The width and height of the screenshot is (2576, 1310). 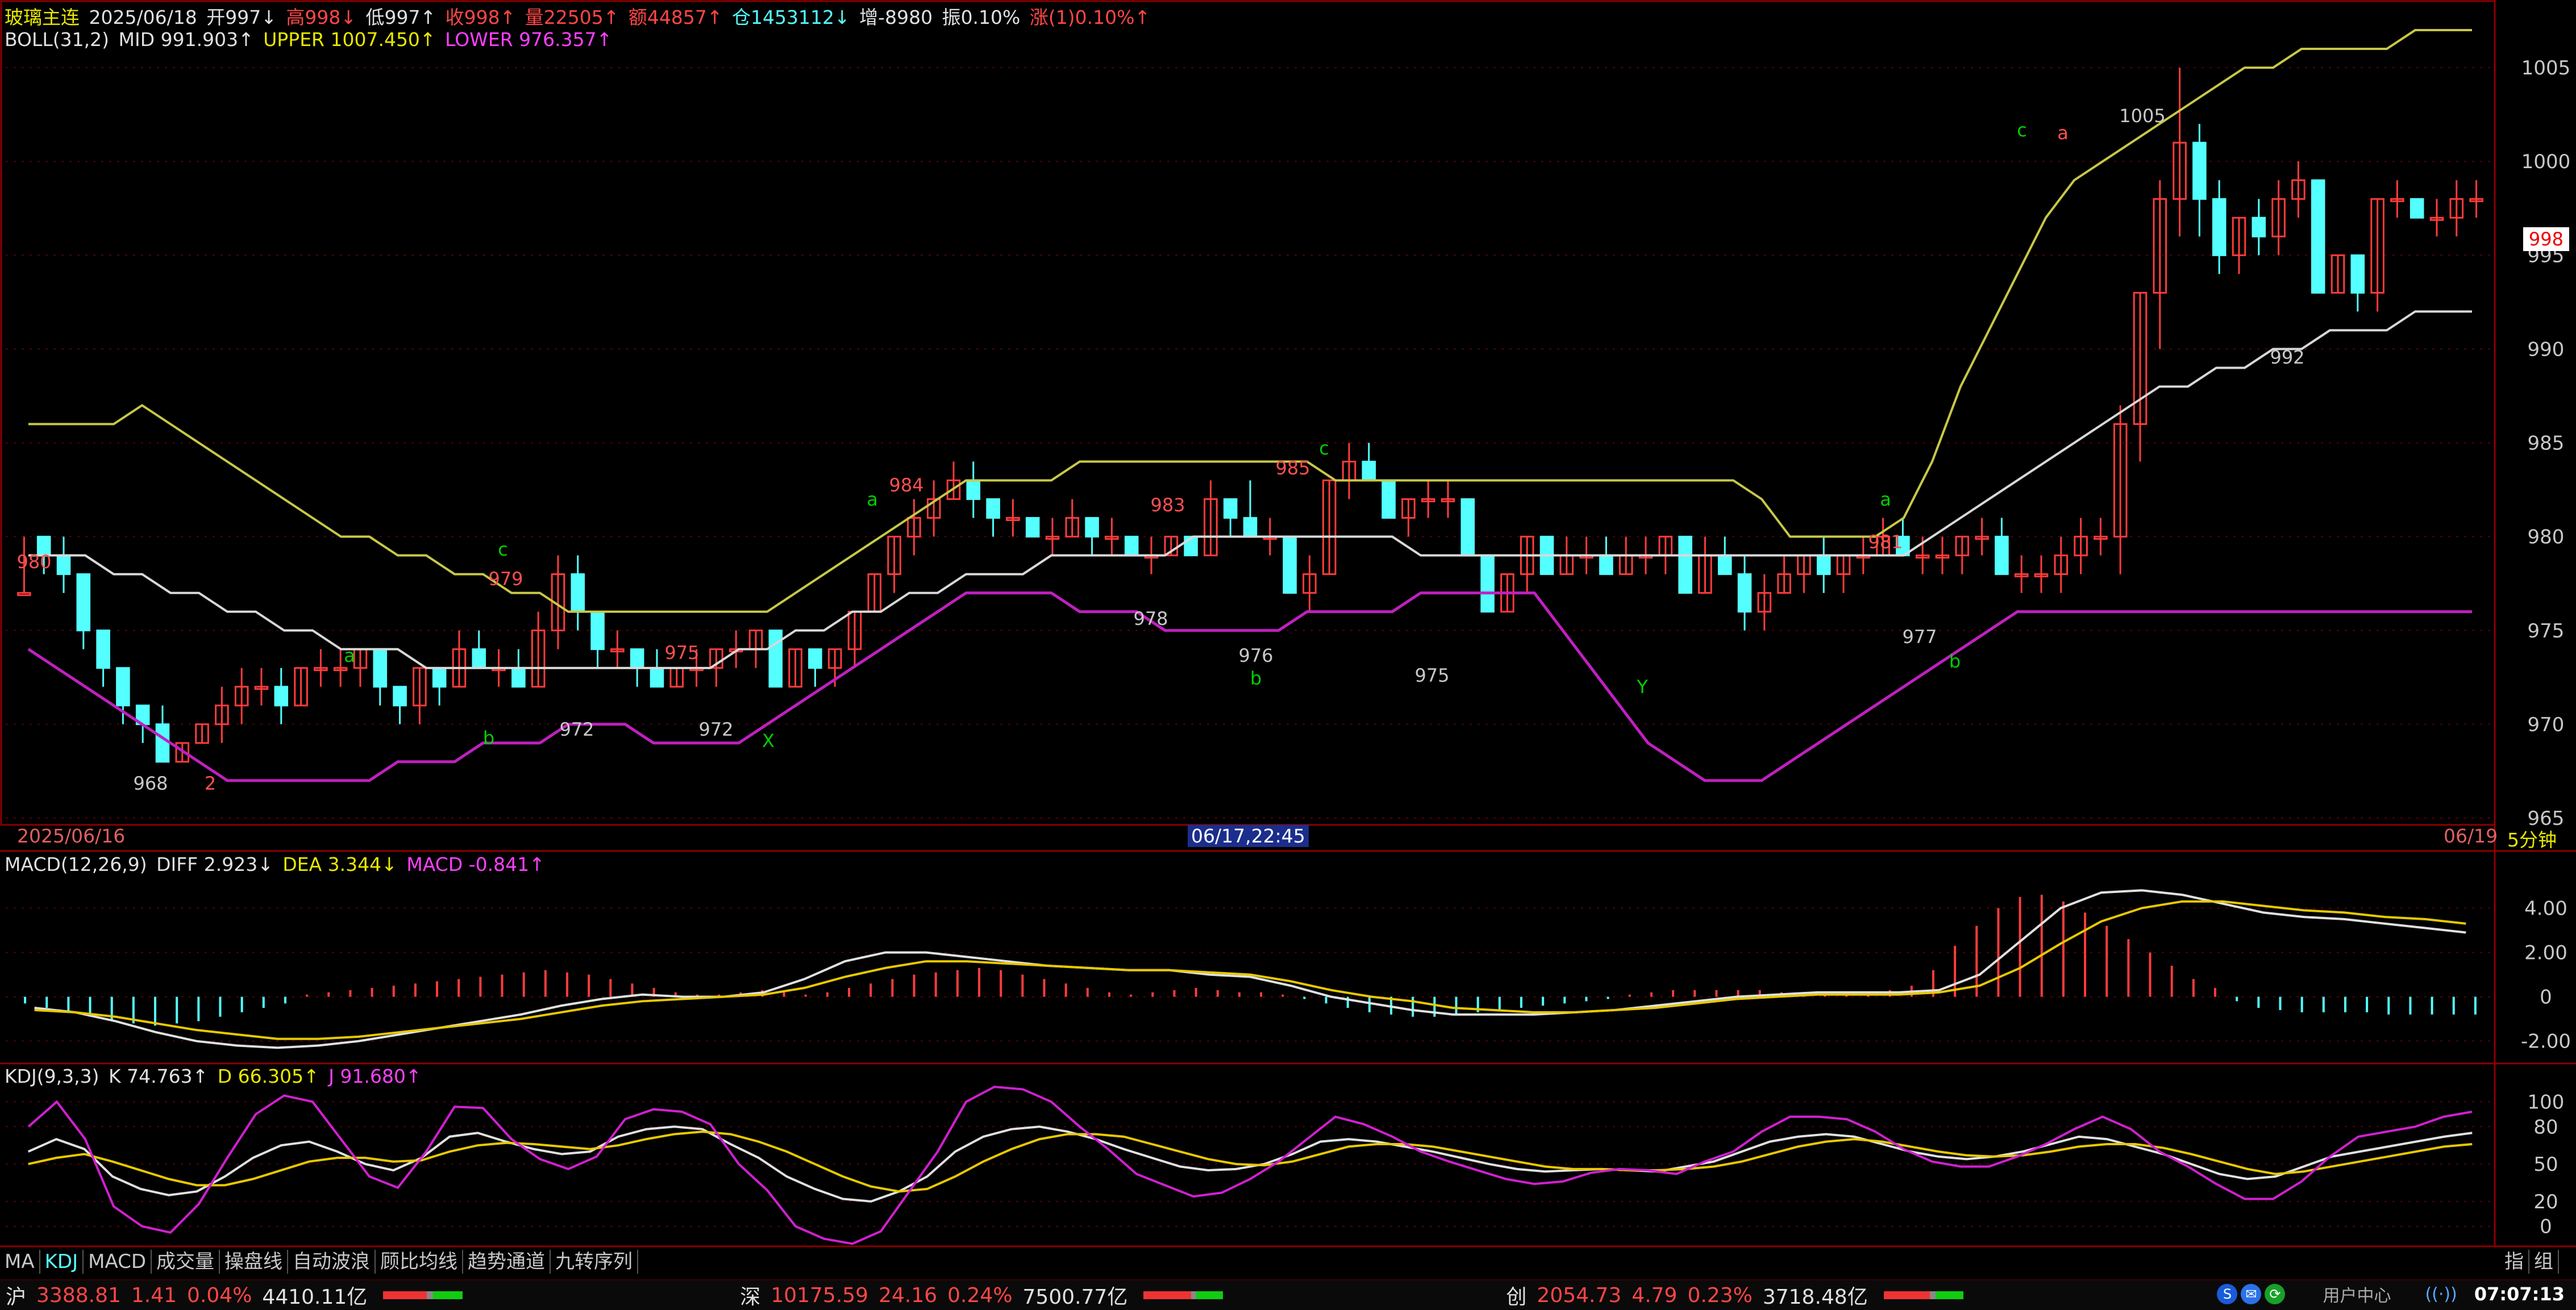 What do you see at coordinates (2546, 997) in the screenshot?
I see `macd-ytick-label: 0` at bounding box center [2546, 997].